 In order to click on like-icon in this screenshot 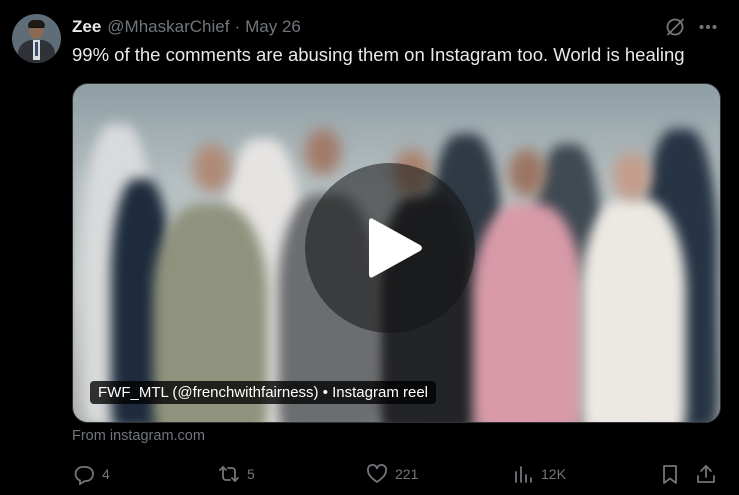, I will do `click(377, 473)`.